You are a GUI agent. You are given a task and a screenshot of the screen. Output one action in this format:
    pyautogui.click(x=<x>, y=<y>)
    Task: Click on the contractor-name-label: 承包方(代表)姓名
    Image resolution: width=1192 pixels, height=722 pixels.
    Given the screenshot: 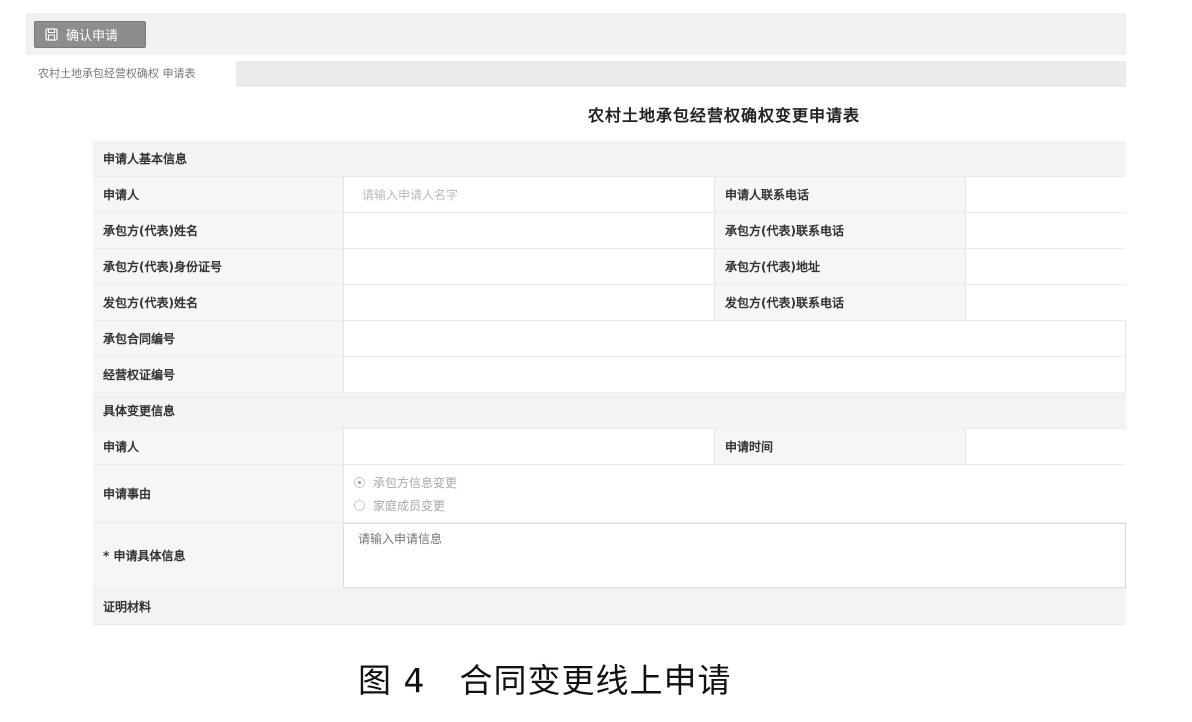 What is the action you would take?
    pyautogui.click(x=218, y=230)
    